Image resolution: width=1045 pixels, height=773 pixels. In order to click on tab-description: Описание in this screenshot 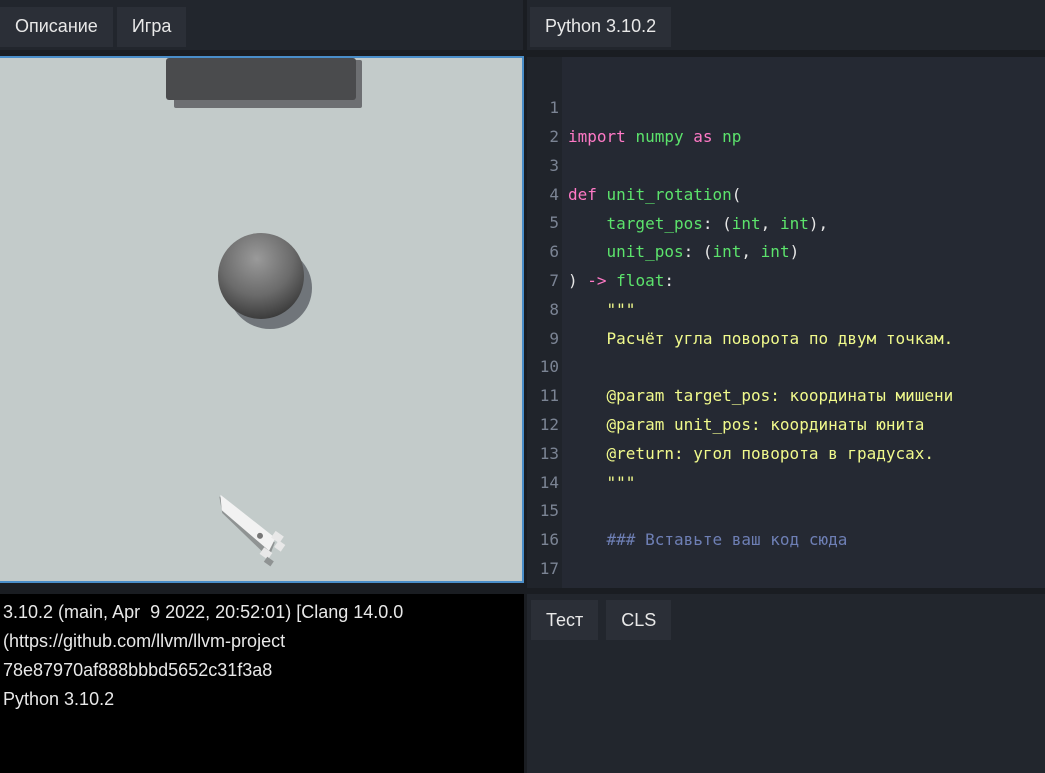, I will do `click(56, 26)`.